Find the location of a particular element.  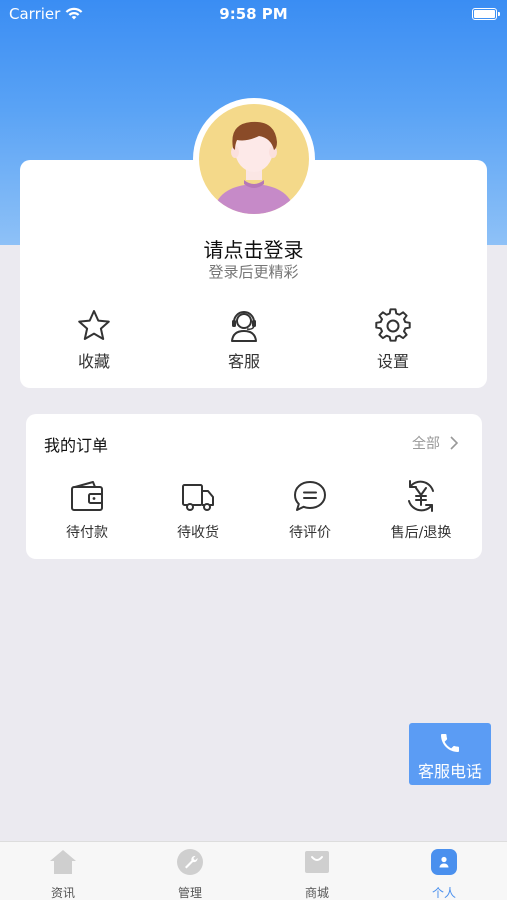

tab-profile: 个人 is located at coordinates (444, 874).